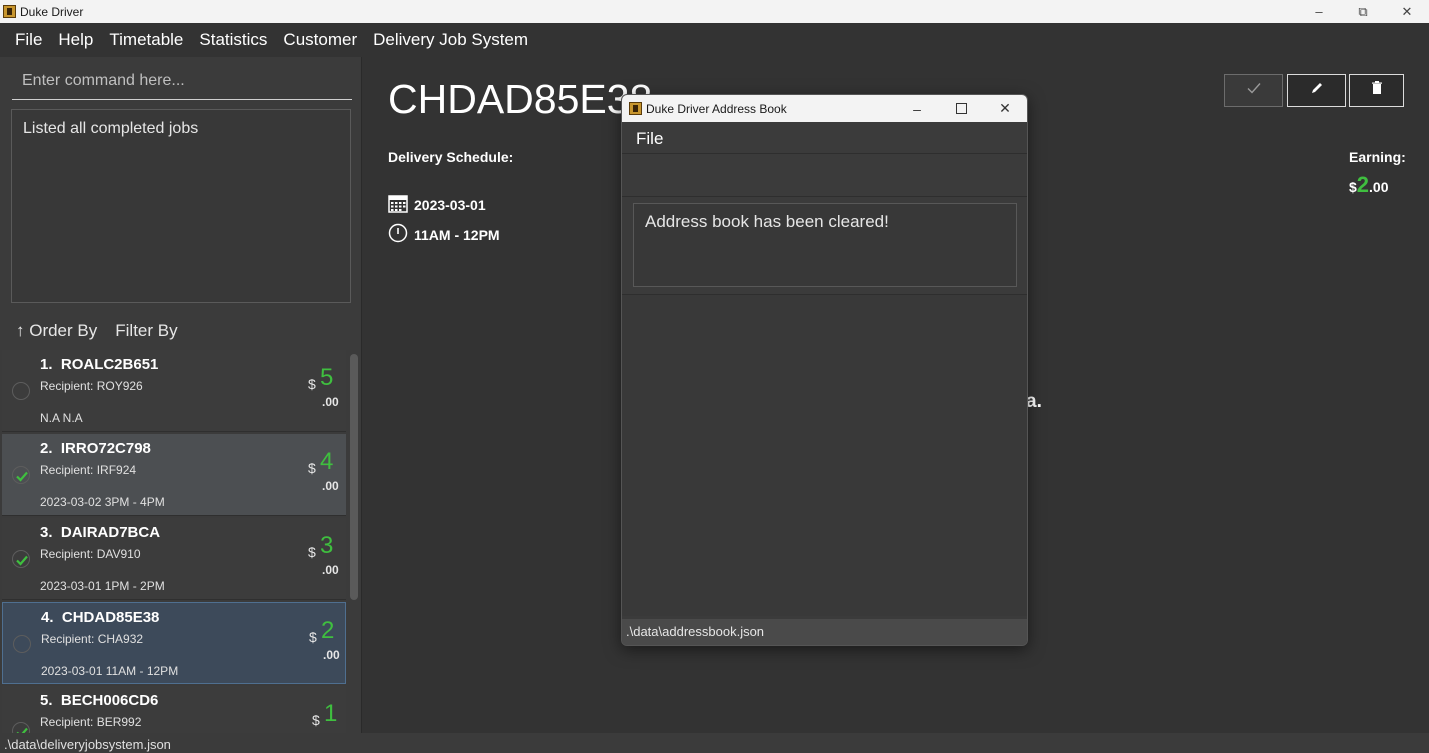 This screenshot has width=1429, height=753. Describe the element at coordinates (457, 234) in the screenshot. I see `schedule-time: 11AM - 12PM` at that location.